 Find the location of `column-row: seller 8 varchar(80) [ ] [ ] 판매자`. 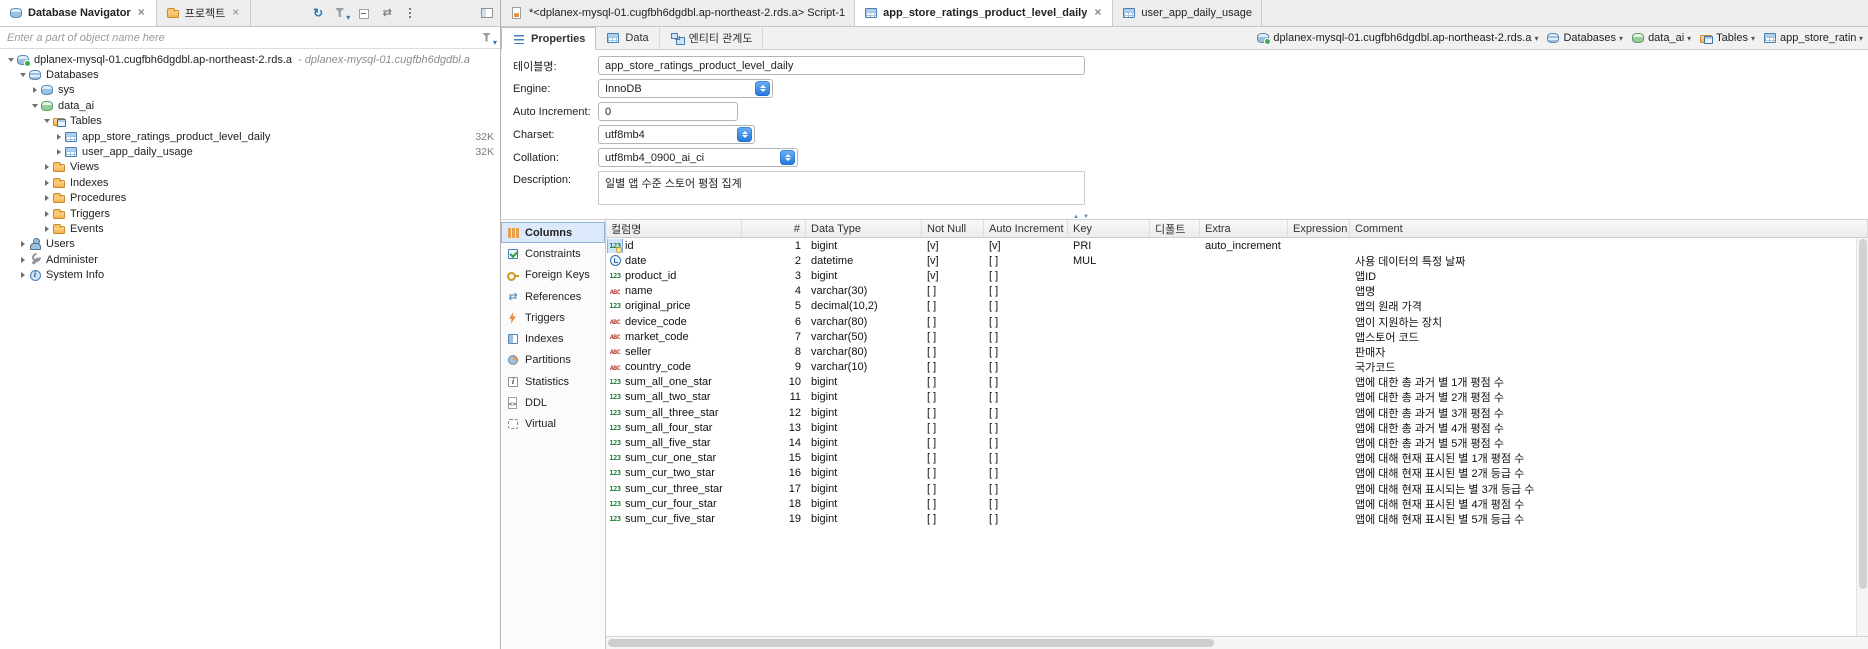

column-row: seller 8 varchar(80) [ ] [ ] 판매자 is located at coordinates (1237, 351).